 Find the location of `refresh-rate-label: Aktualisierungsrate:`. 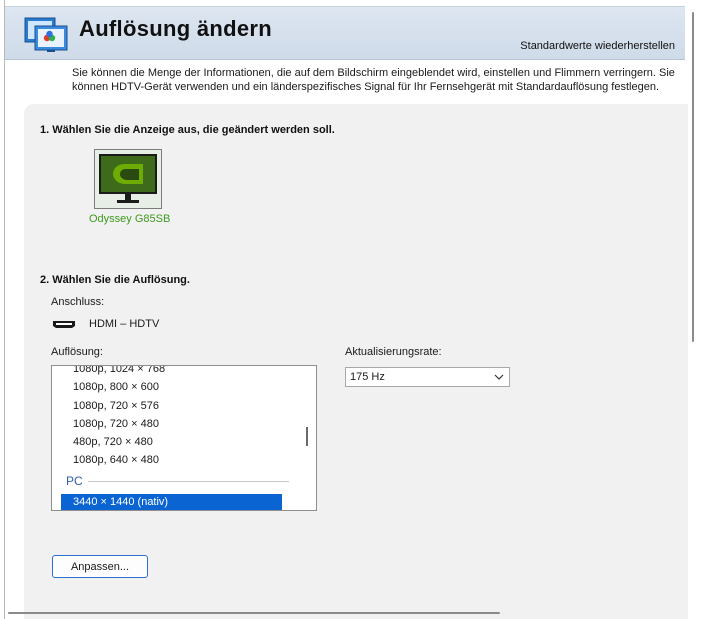

refresh-rate-label: Aktualisierungsrate: is located at coordinates (393, 352).